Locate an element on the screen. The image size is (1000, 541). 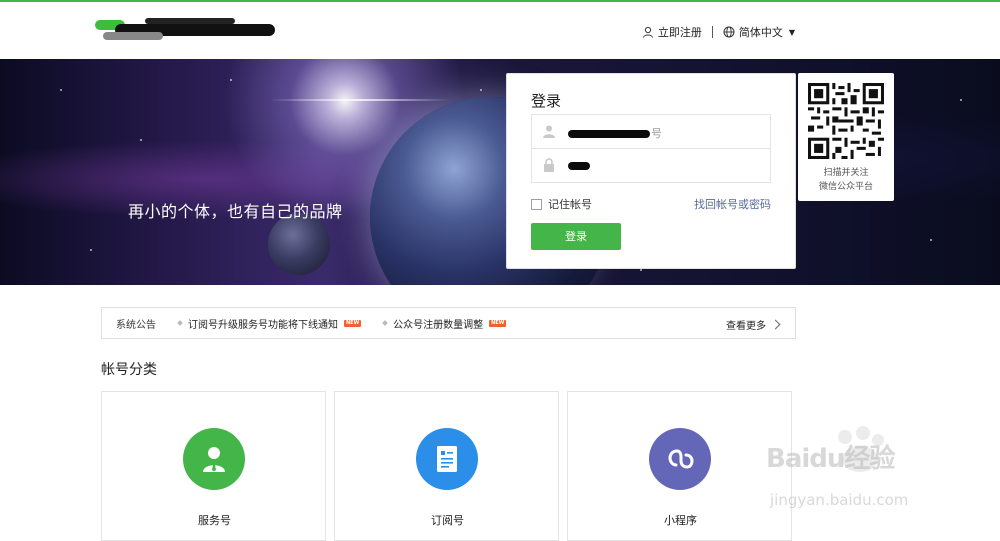
password-value is located at coordinates (579, 165).